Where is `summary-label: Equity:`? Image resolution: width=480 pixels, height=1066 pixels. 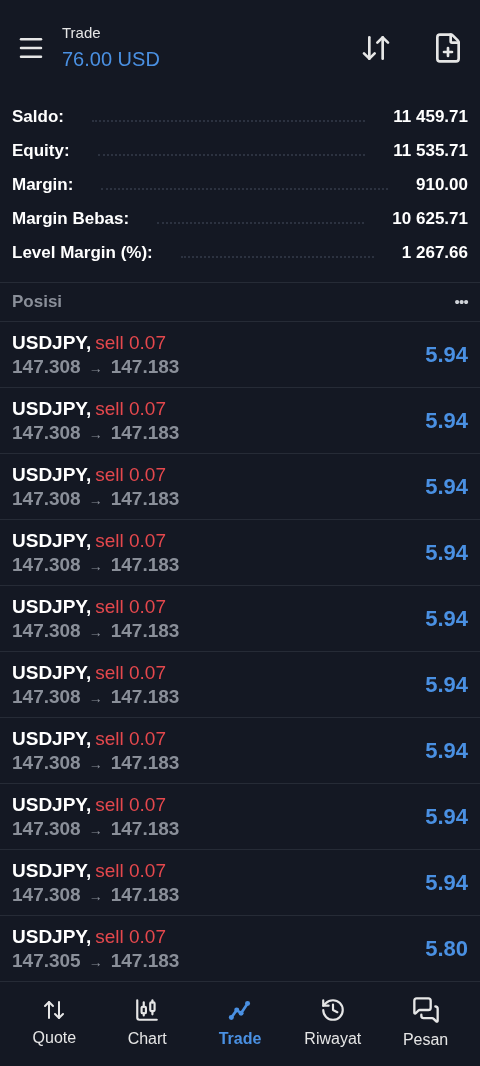 summary-label: Equity: is located at coordinates (41, 151).